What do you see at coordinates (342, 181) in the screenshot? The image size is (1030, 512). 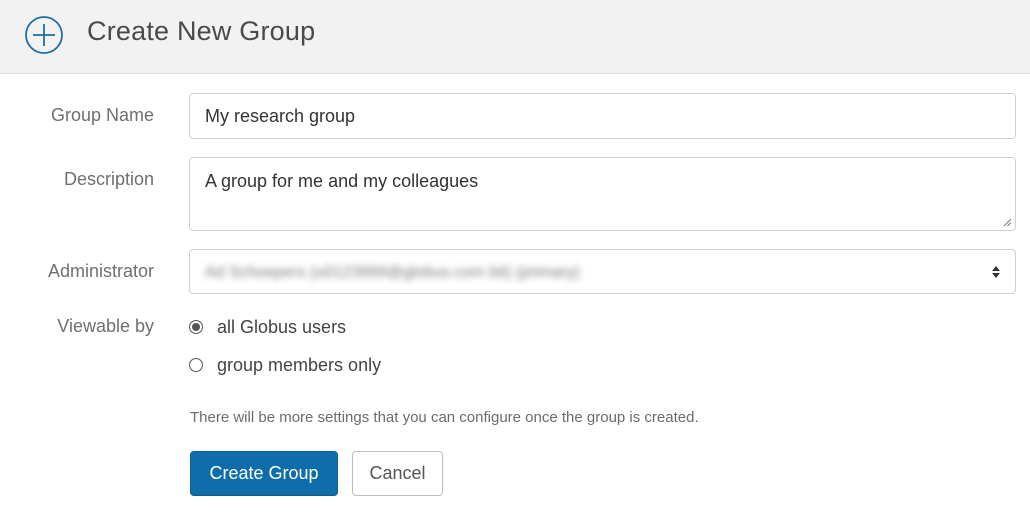 I see `description-text: A group for me and my colleagues` at bounding box center [342, 181].